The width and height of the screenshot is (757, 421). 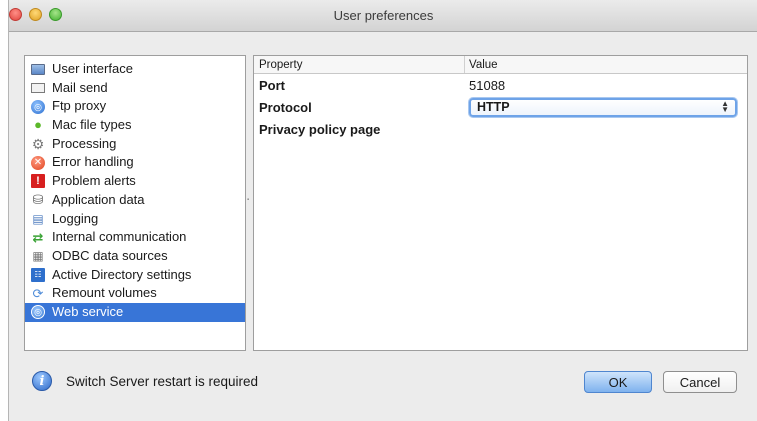 I want to click on protocol-select-value: HTTP, so click(x=493, y=107).